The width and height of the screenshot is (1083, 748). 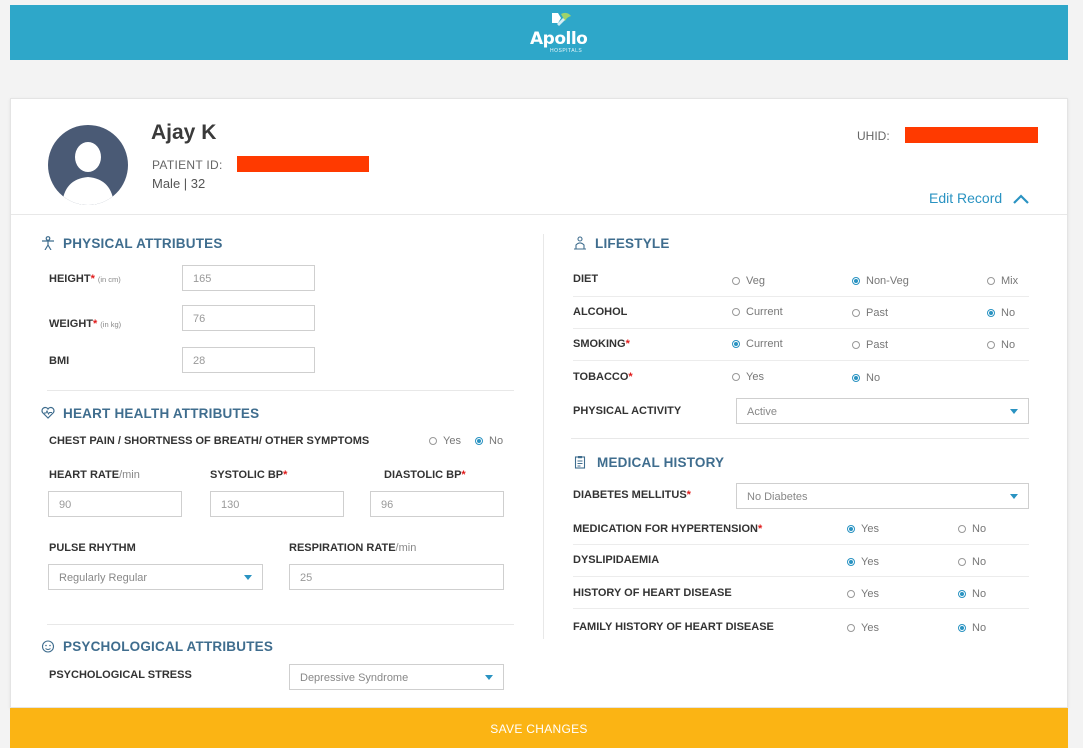 What do you see at coordinates (971, 135) in the screenshot?
I see `uhid-redaction` at bounding box center [971, 135].